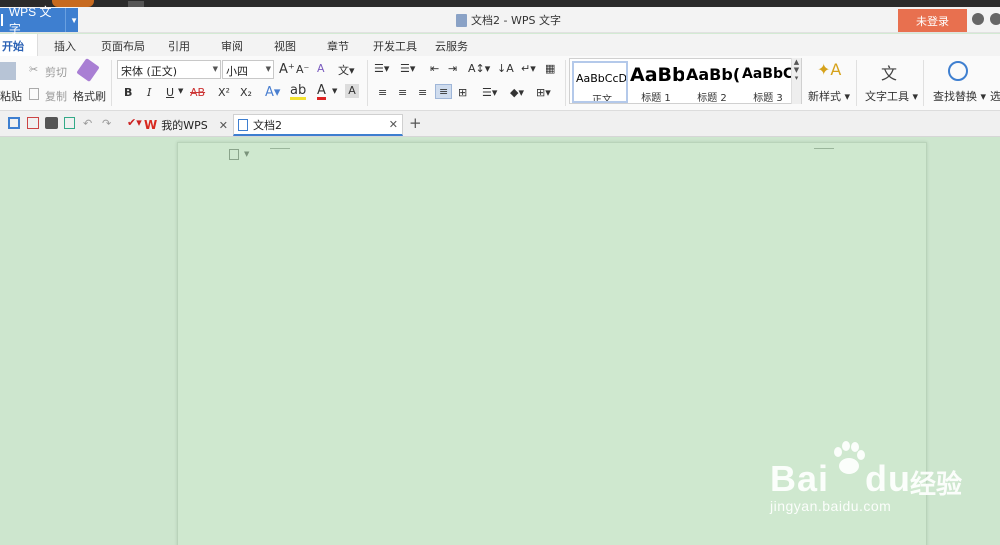  I want to click on align-right-icon: ≡, so click(422, 92).